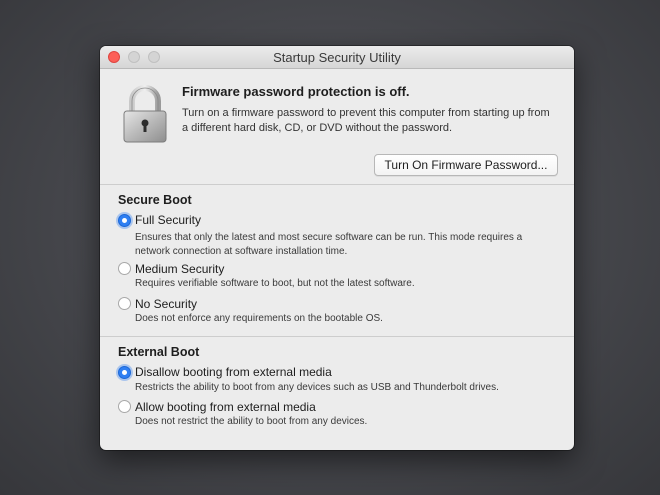 This screenshot has width=660, height=495. Describe the element at coordinates (124, 406) in the screenshot. I see `allow-external-boot-radio` at that location.